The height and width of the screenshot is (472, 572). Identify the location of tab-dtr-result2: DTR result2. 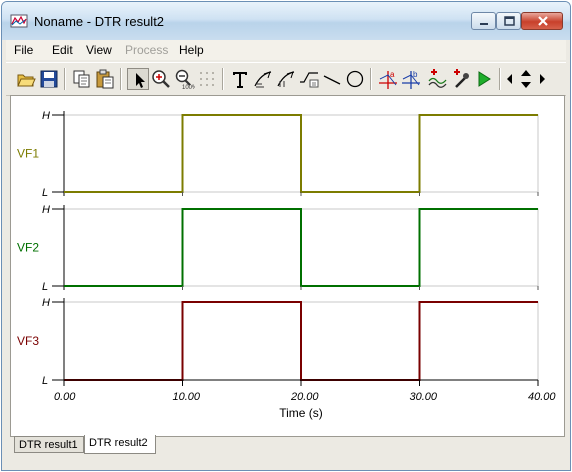
(120, 444).